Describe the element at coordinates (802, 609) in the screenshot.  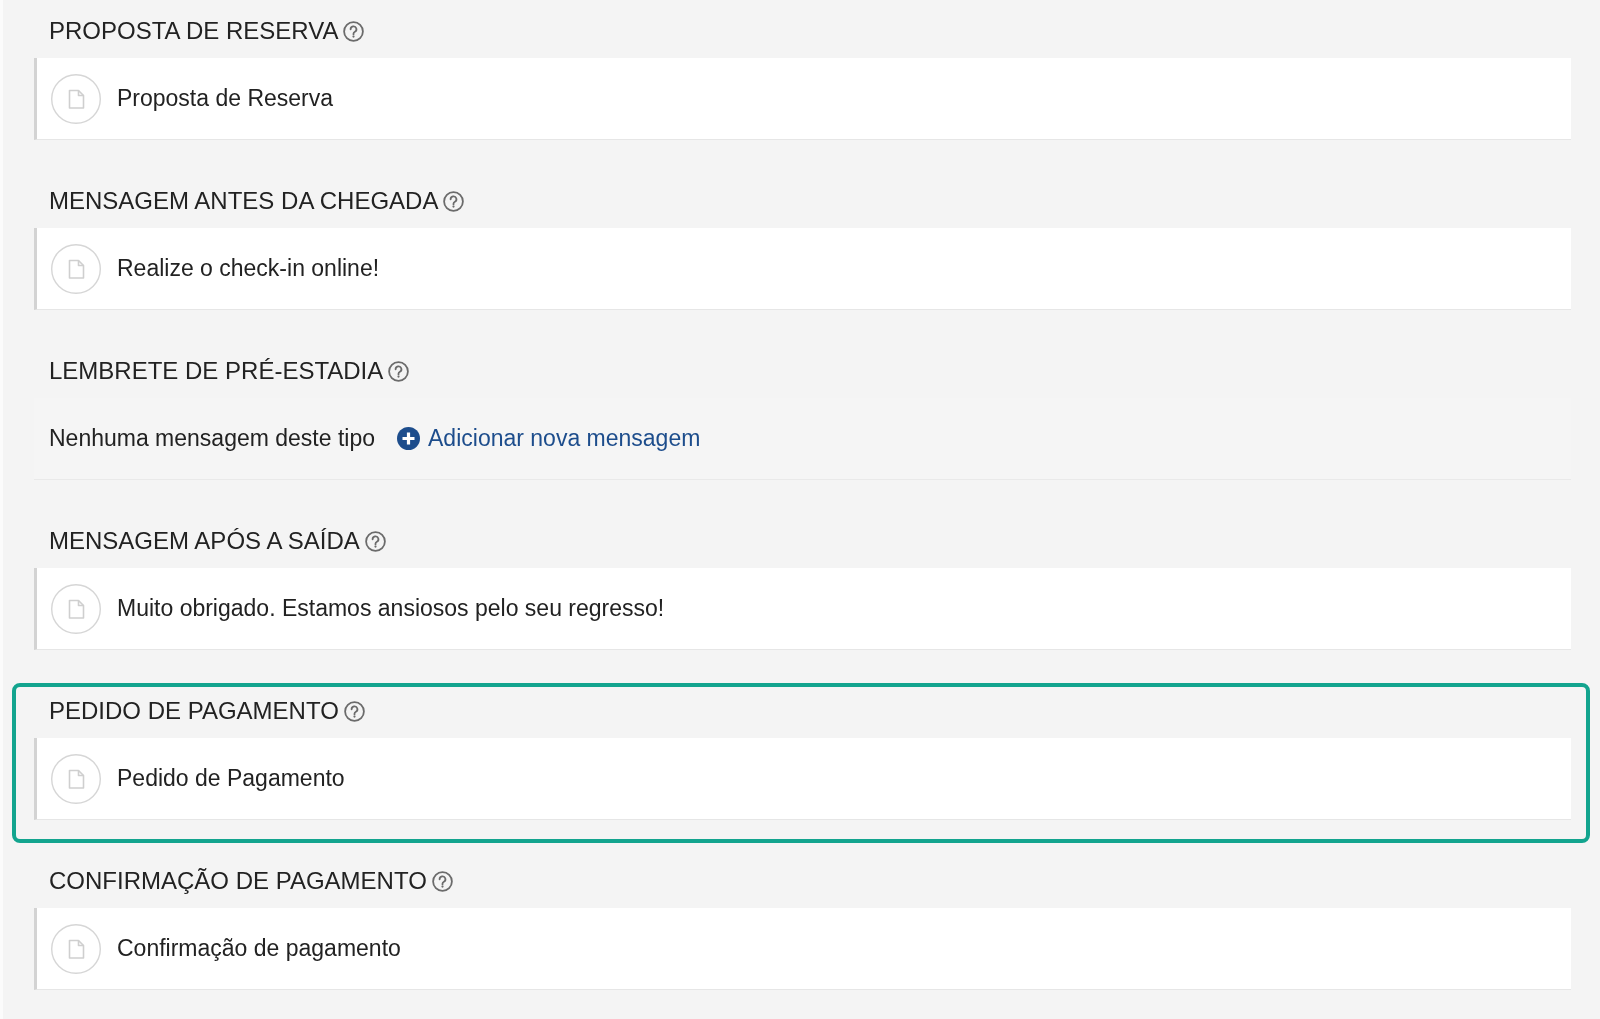
I see `message-item: Muito obrigado. Estamos ansiosos pelo seu regresso!` at that location.